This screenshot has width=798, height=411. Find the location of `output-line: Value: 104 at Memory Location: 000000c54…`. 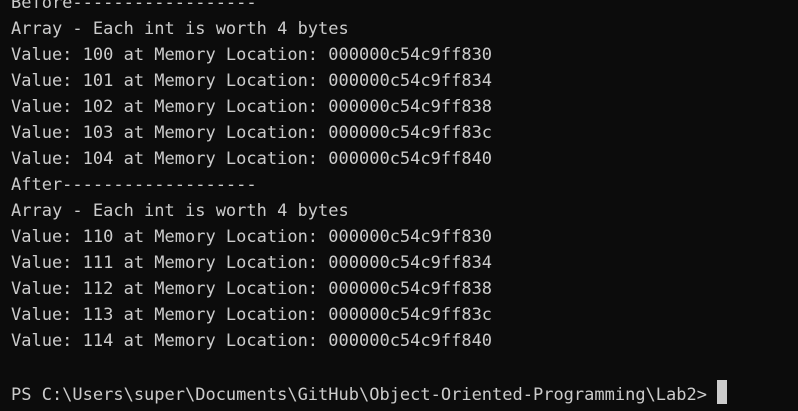

output-line: Value: 104 at Memory Location: 000000c54… is located at coordinates (252, 159).